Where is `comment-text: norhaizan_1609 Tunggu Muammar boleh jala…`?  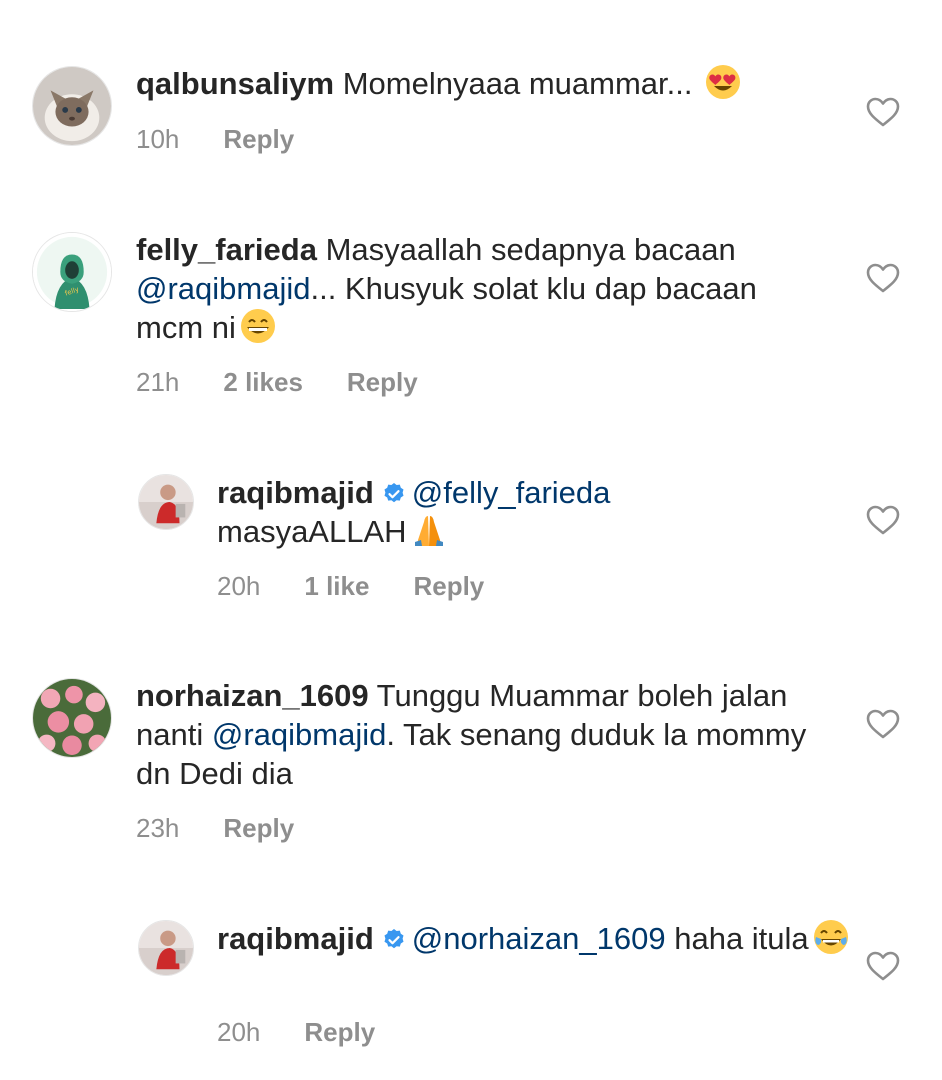 comment-text: norhaizan_1609 Tunggu Muammar boleh jala… is located at coordinates (476, 734).